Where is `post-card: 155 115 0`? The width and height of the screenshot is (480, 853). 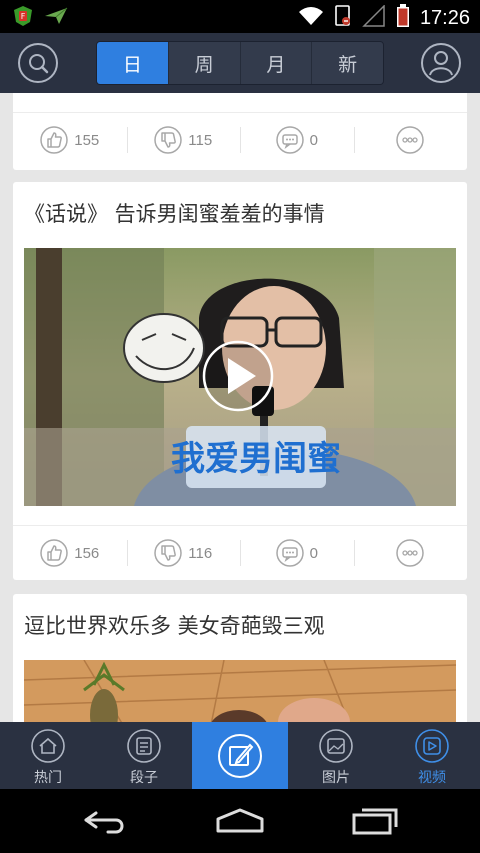 post-card: 155 115 0 is located at coordinates (240, 131).